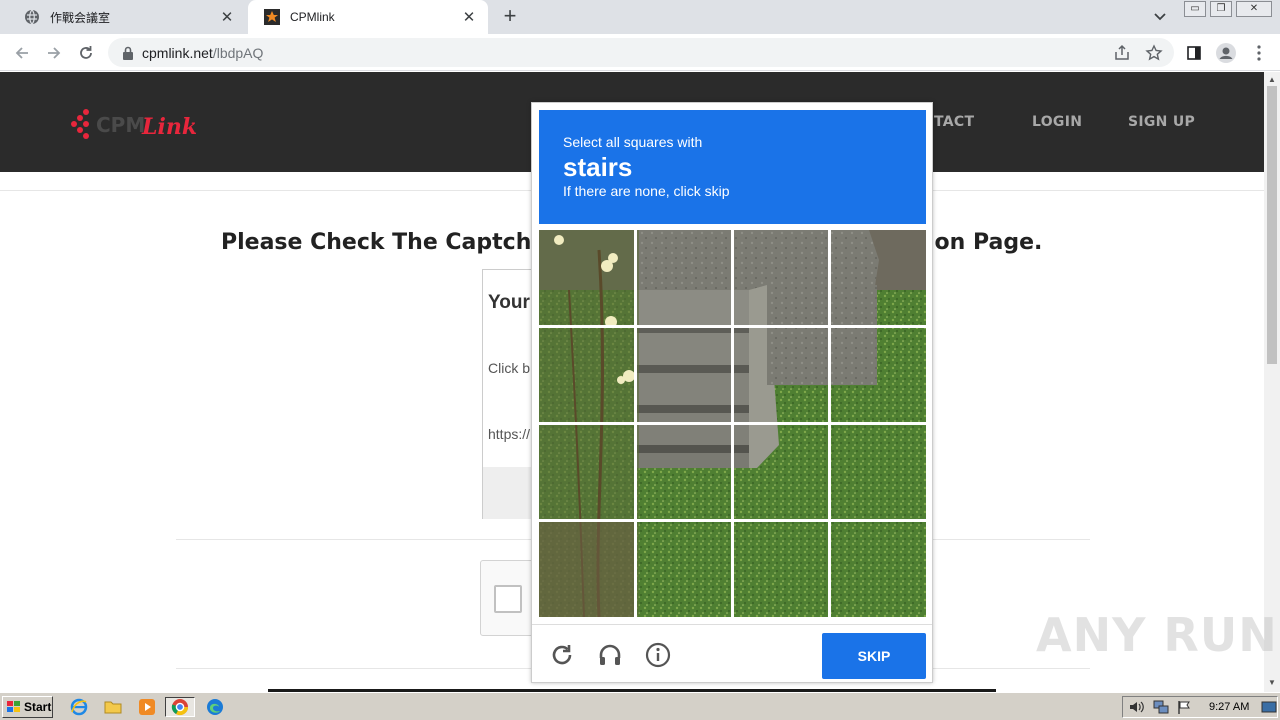  What do you see at coordinates (640, 17) in the screenshot?
I see `tab-strip: 作戰会議室 ✕ CPMlink ✕ + ▭ ❐ ✕` at bounding box center [640, 17].